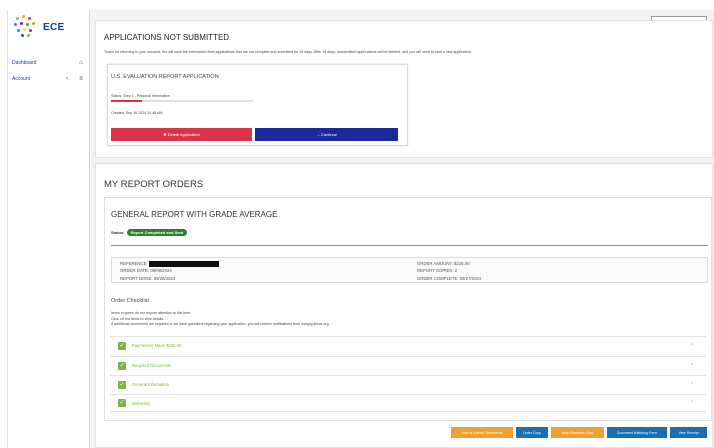  Describe the element at coordinates (182, 101) in the screenshot. I see `application-progress-track` at that location.